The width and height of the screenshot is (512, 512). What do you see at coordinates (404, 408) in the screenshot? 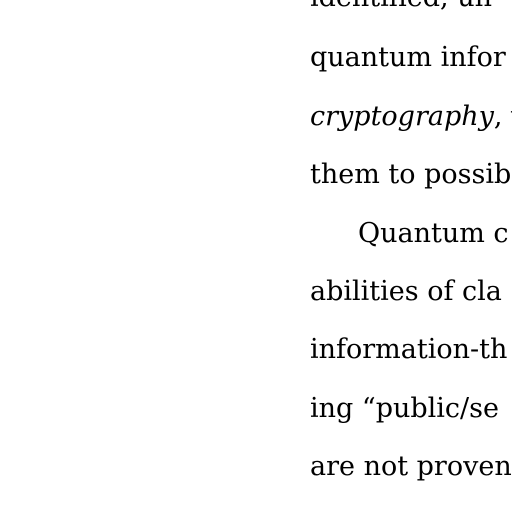
I see `text-line: ing “public/se` at bounding box center [404, 408].